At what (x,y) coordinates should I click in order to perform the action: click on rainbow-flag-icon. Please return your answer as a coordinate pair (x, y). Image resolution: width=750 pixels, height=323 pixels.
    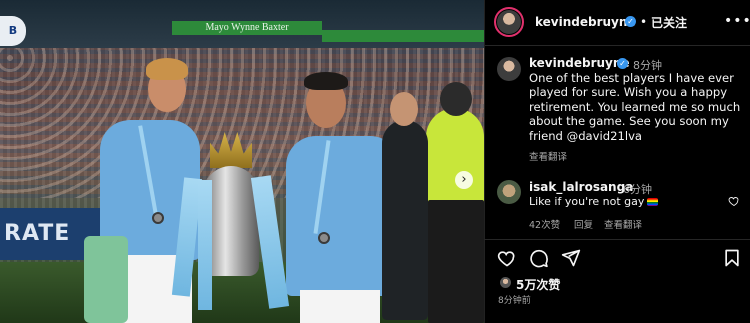
    Looking at the image, I should click on (653, 202).